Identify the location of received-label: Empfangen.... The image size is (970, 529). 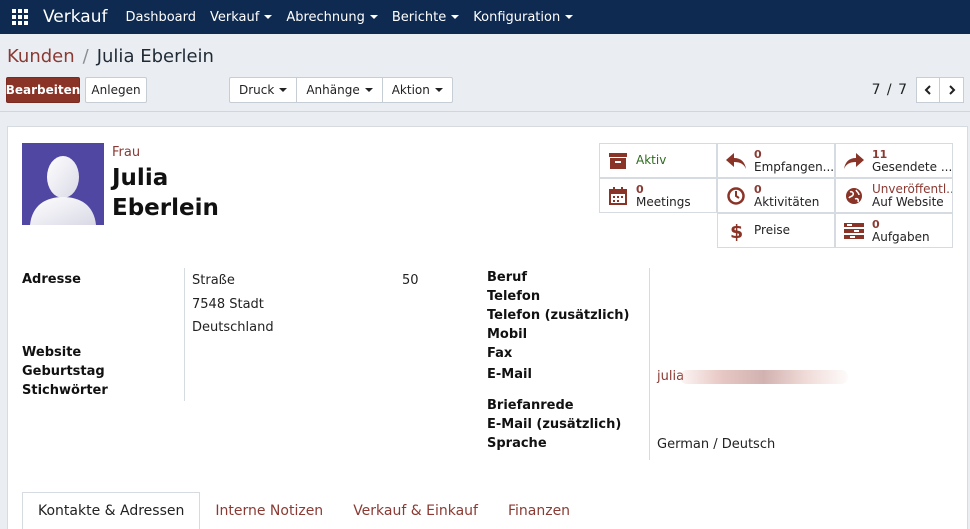
(794, 166).